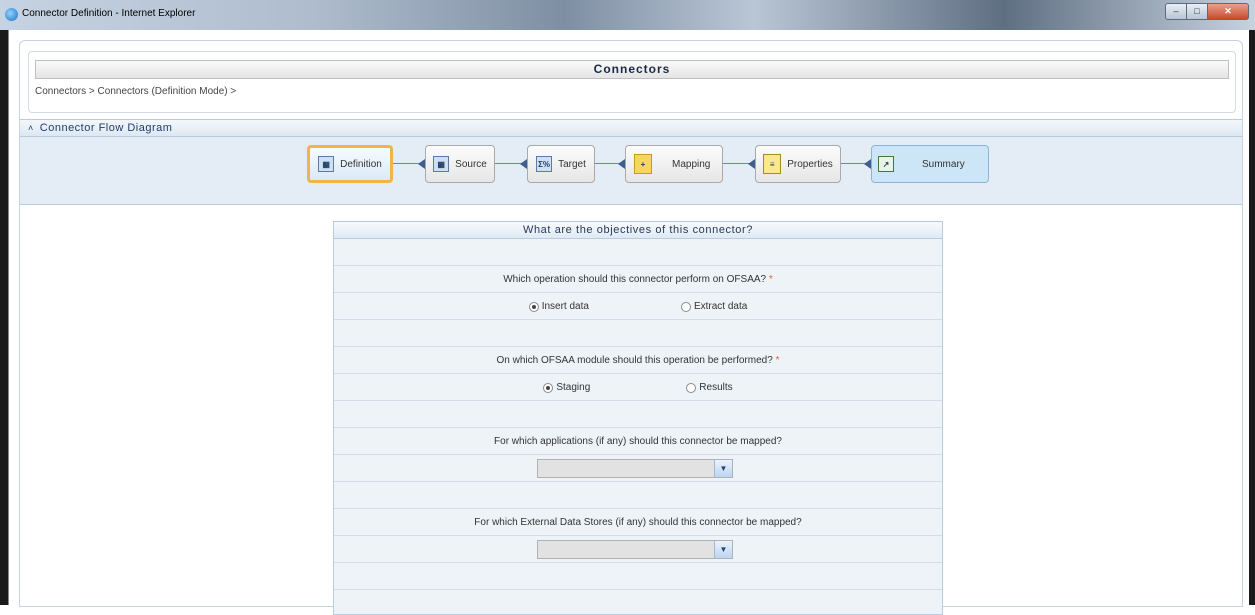  I want to click on applications-select: ▼, so click(635, 468).